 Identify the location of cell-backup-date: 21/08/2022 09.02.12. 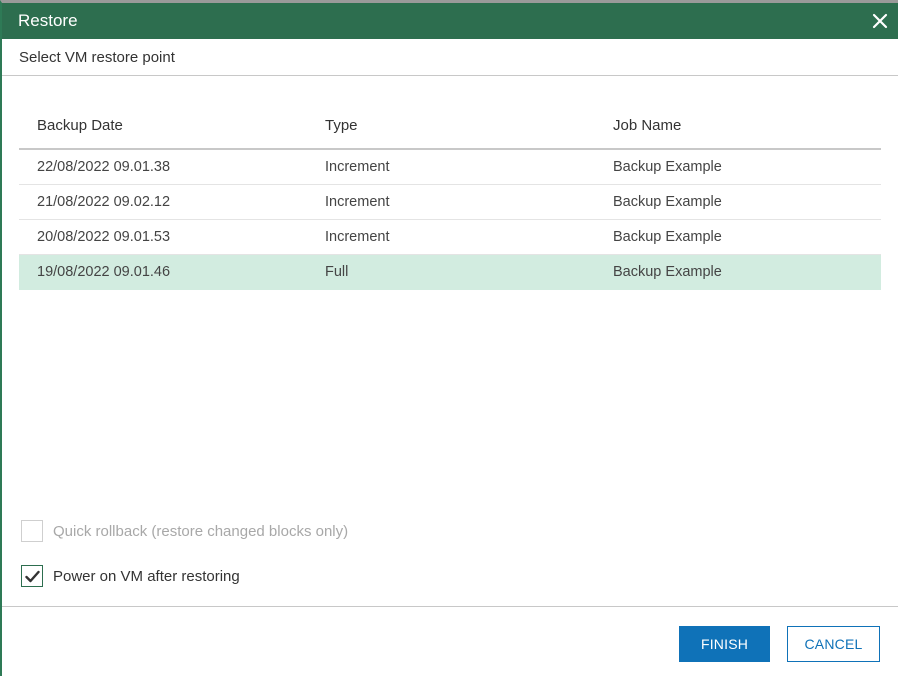
(104, 202).